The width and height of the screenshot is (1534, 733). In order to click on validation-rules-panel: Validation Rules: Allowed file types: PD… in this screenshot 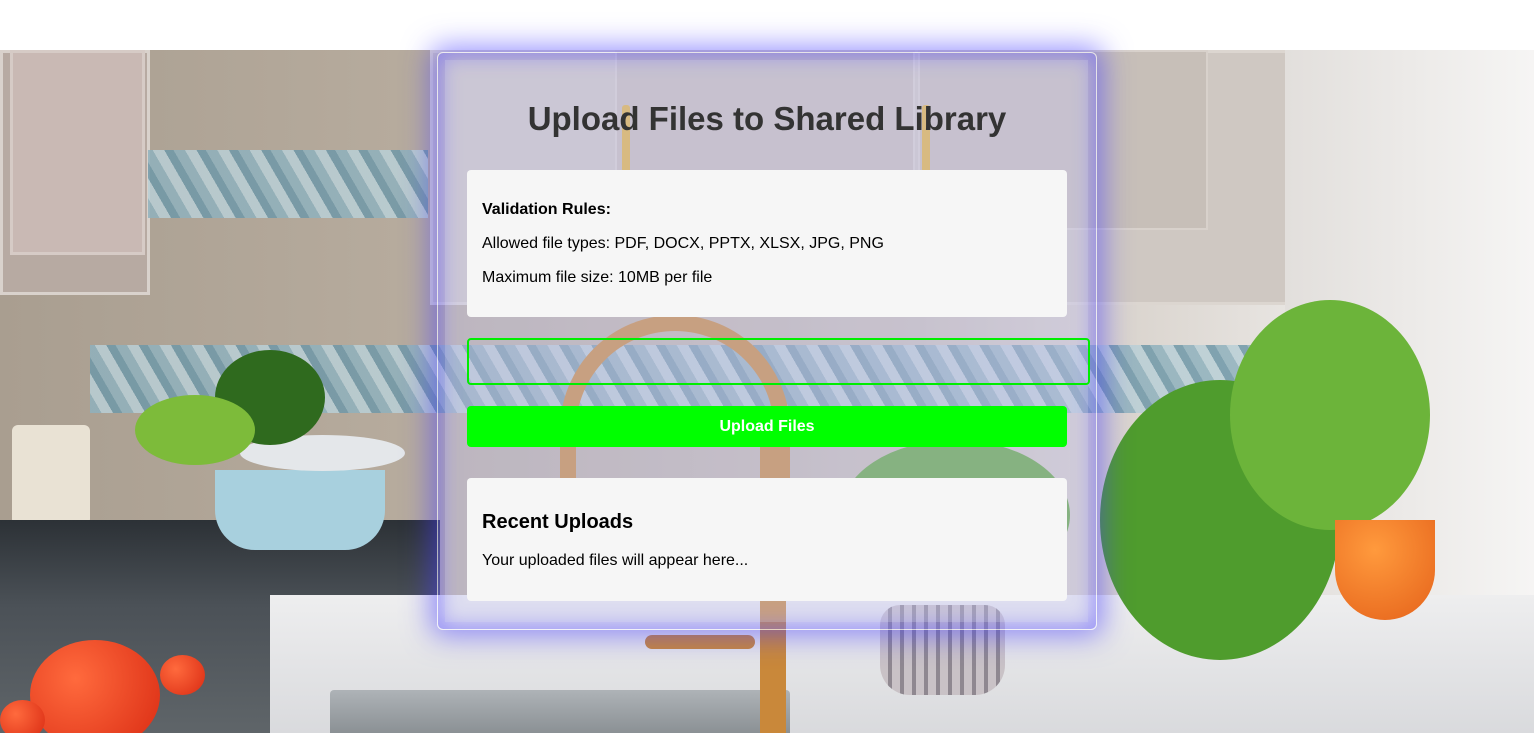, I will do `click(767, 243)`.